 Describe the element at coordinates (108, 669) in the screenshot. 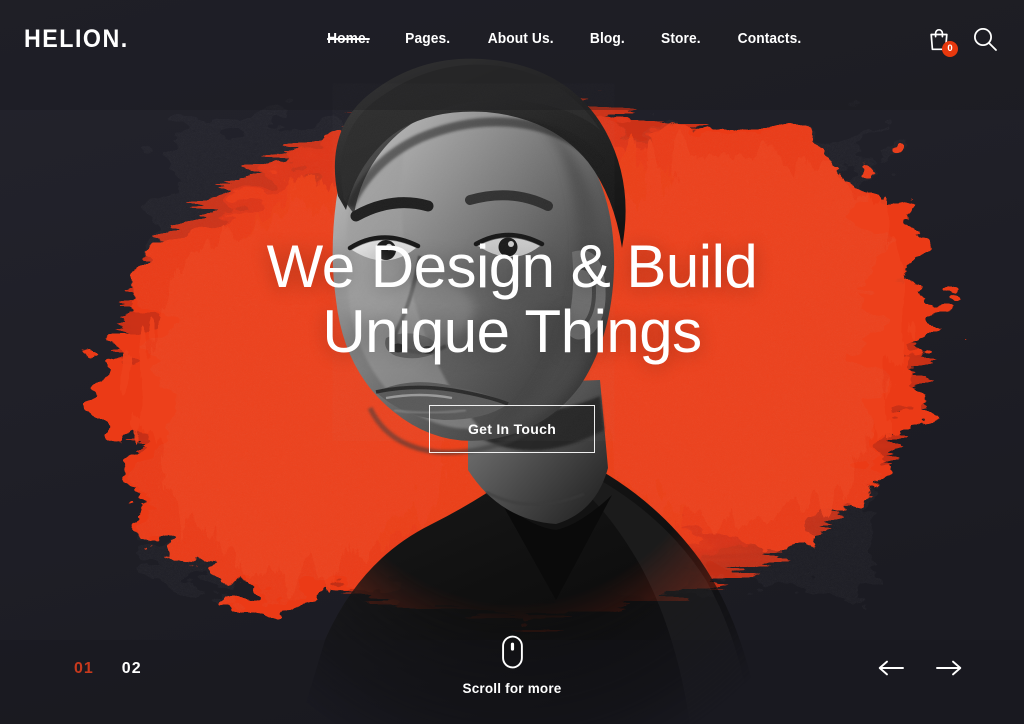

I see `slide-counter: 01 02` at that location.